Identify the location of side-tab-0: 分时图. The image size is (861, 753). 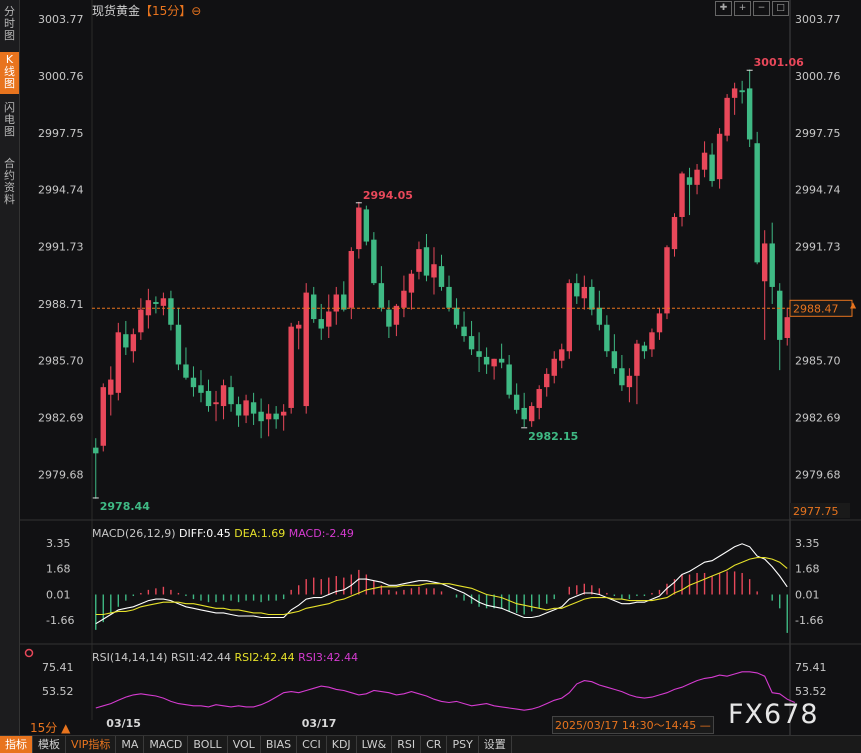
(9, 25).